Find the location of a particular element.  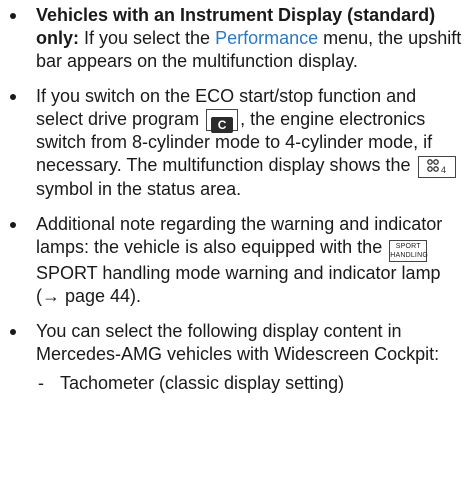

bullet-text: symbol in the status area. is located at coordinates (139, 189).